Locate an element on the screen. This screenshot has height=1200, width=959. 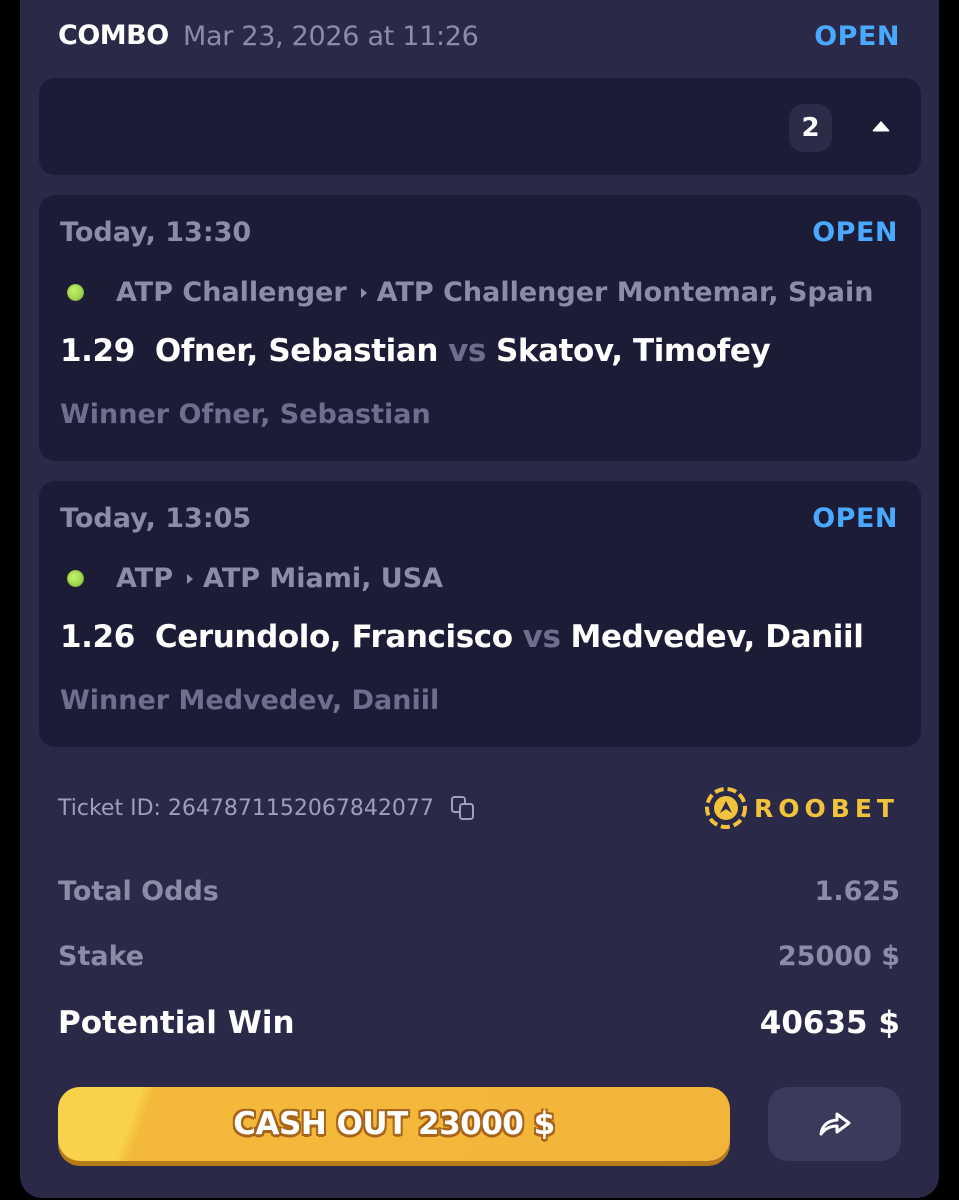
potential-win-label: Potential Win is located at coordinates (176, 1023).